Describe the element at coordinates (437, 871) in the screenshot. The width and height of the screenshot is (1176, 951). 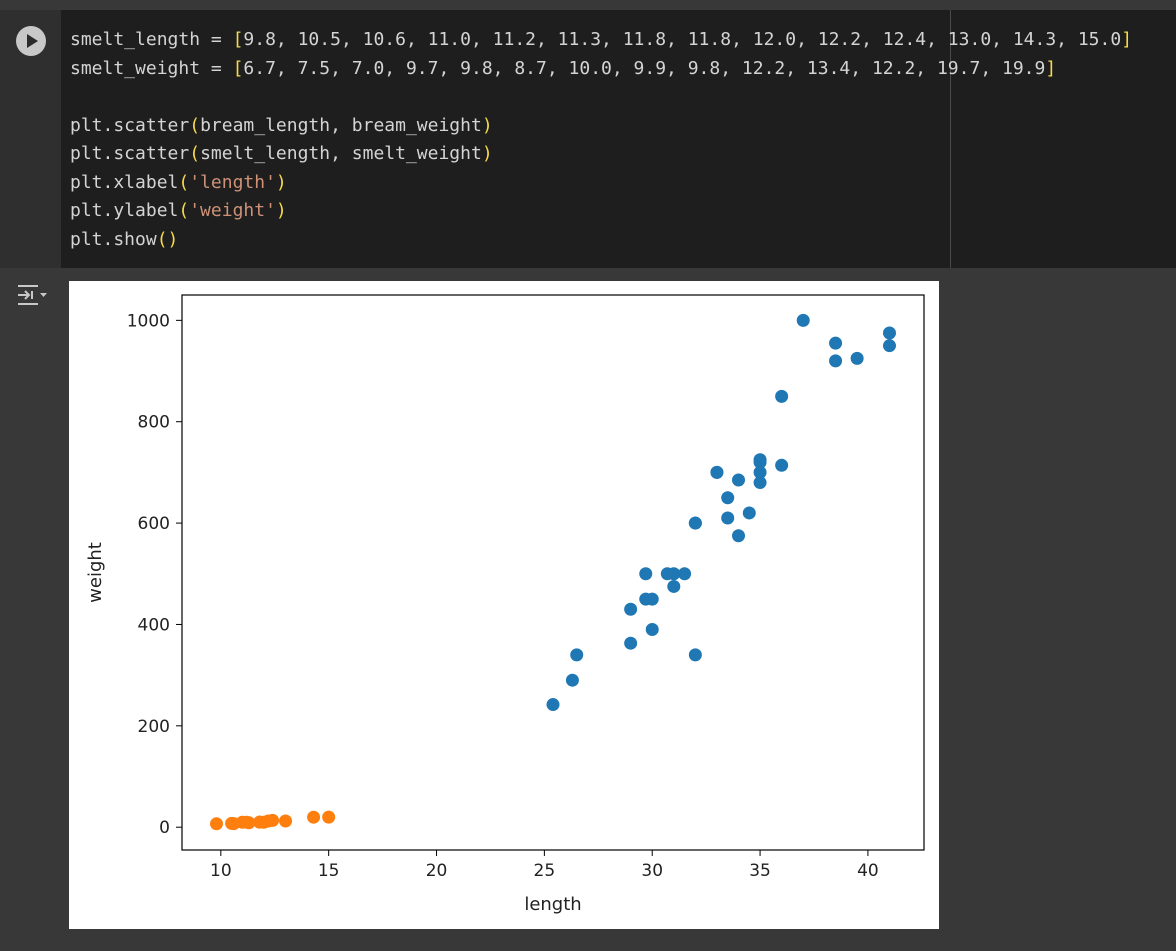
I see `x-tick-label: 20` at that location.